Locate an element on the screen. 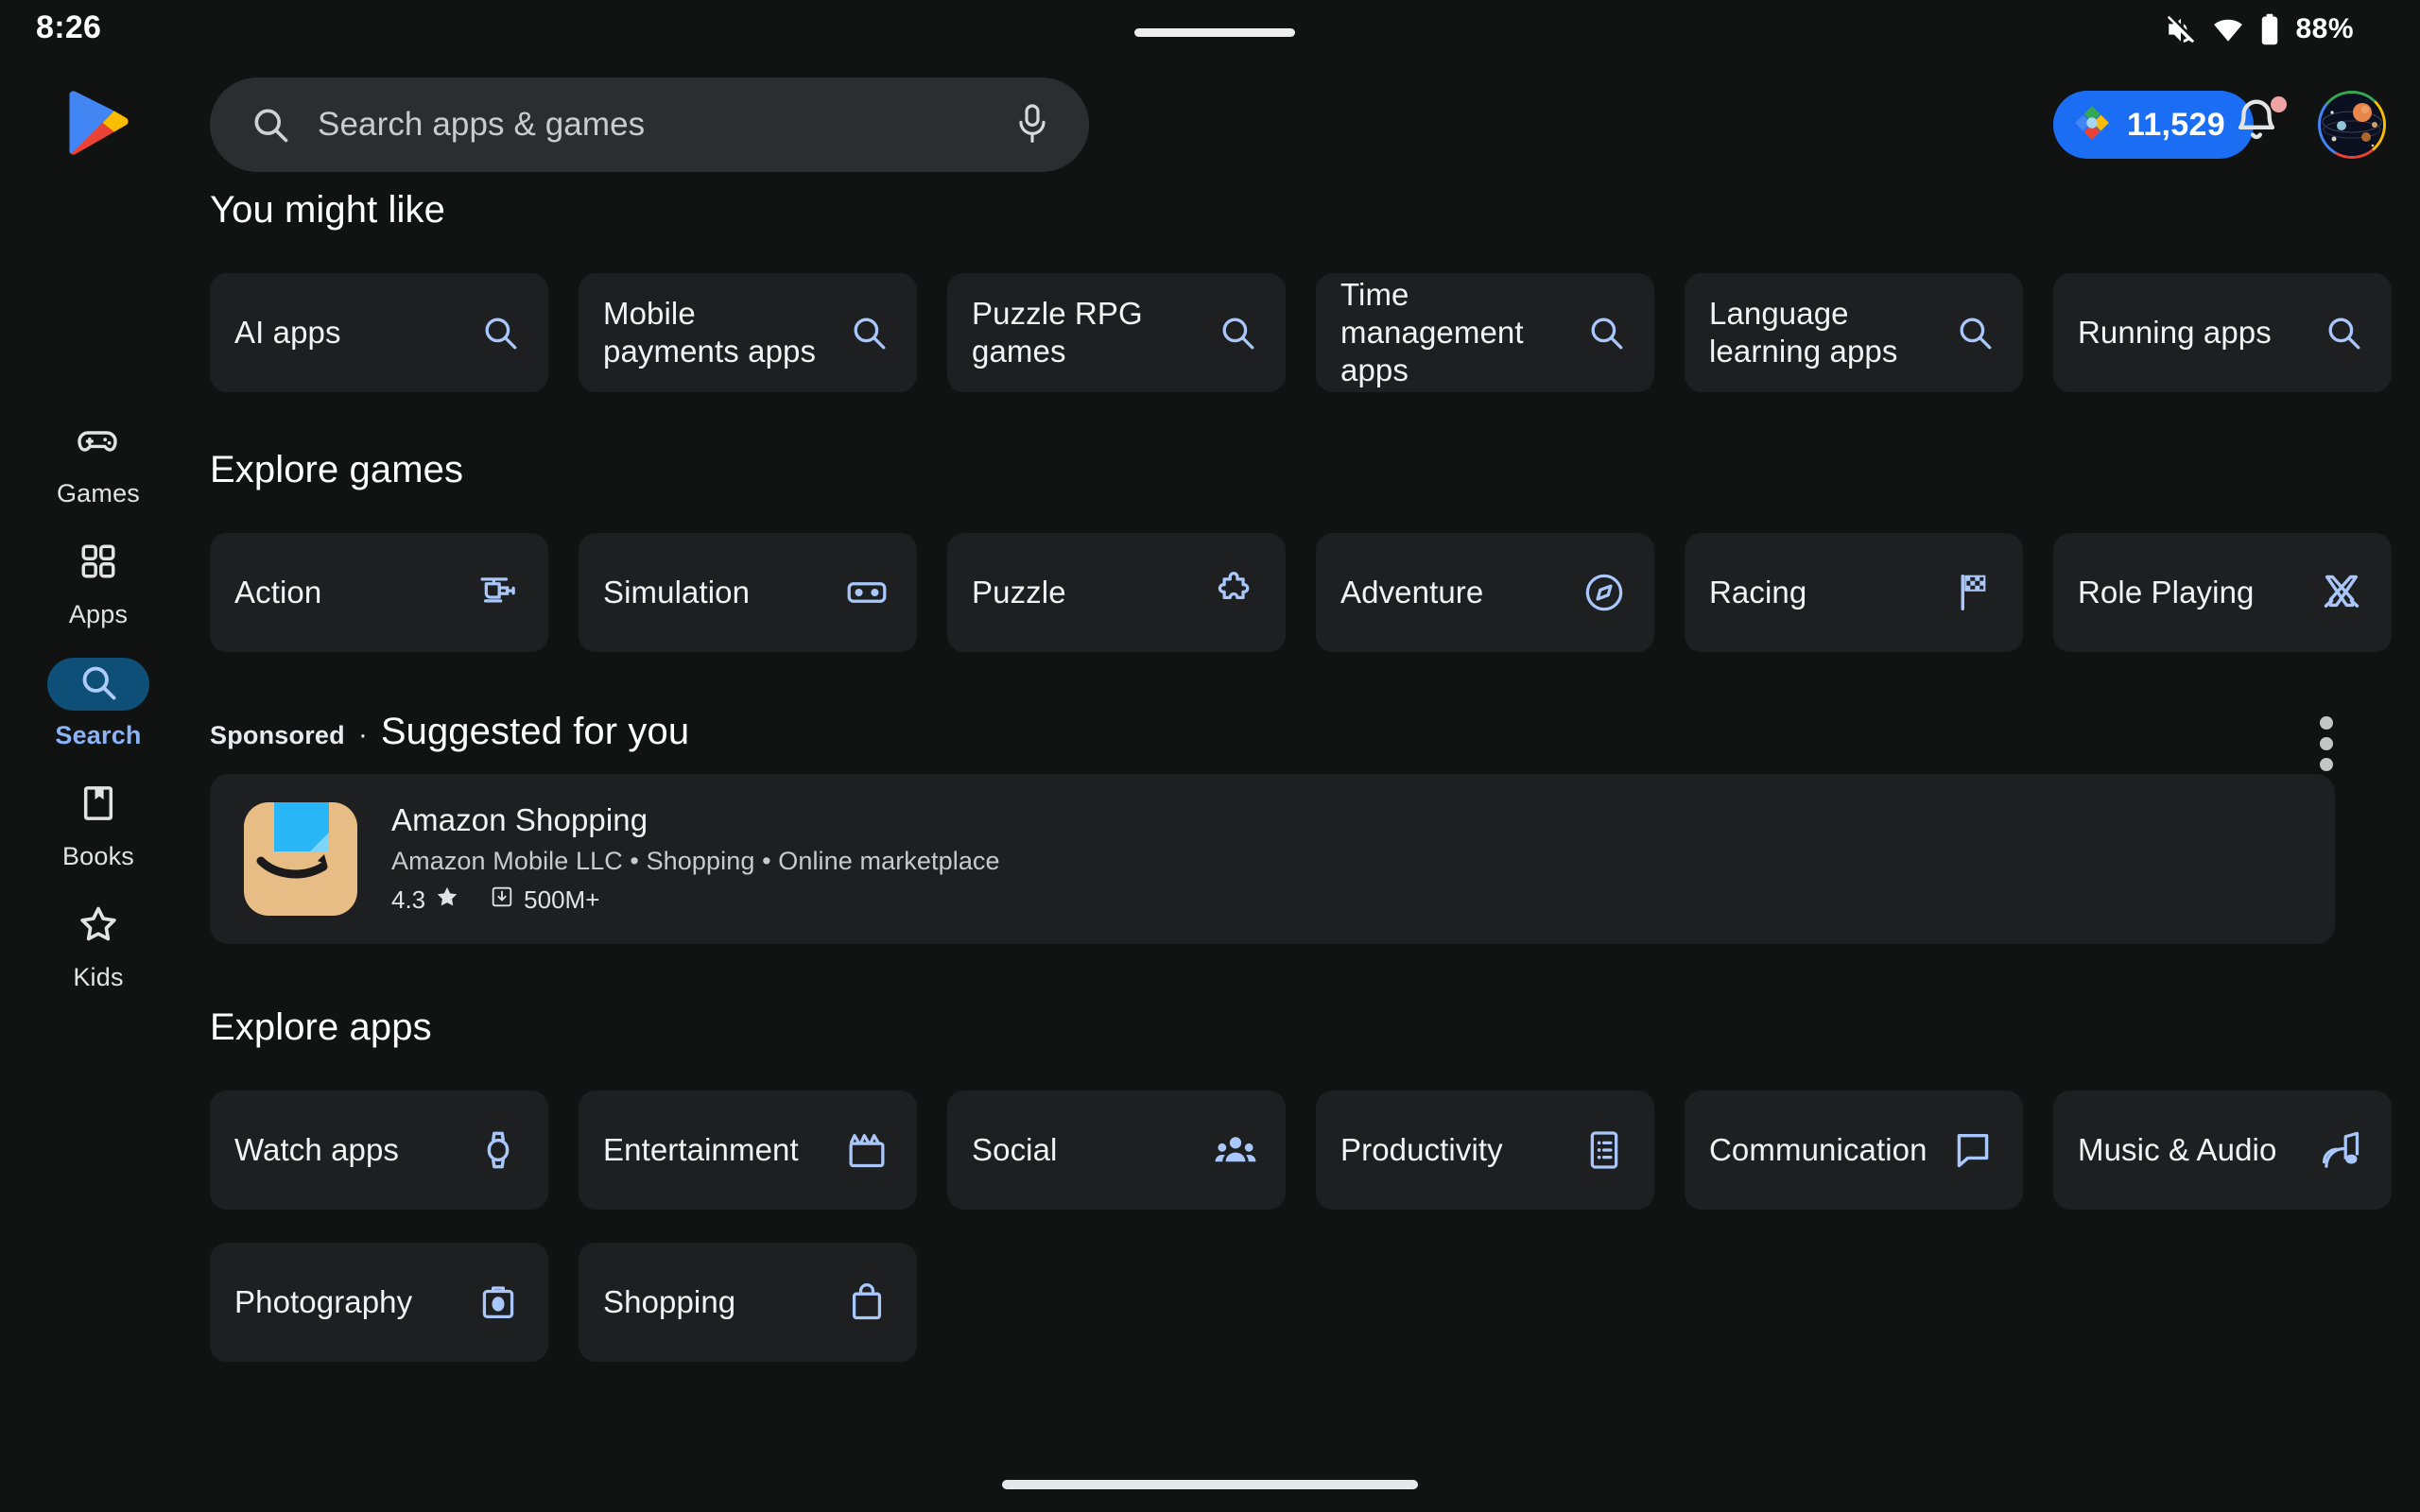 This screenshot has height=1512, width=2420. checklist-icon is located at coordinates (1604, 1150).